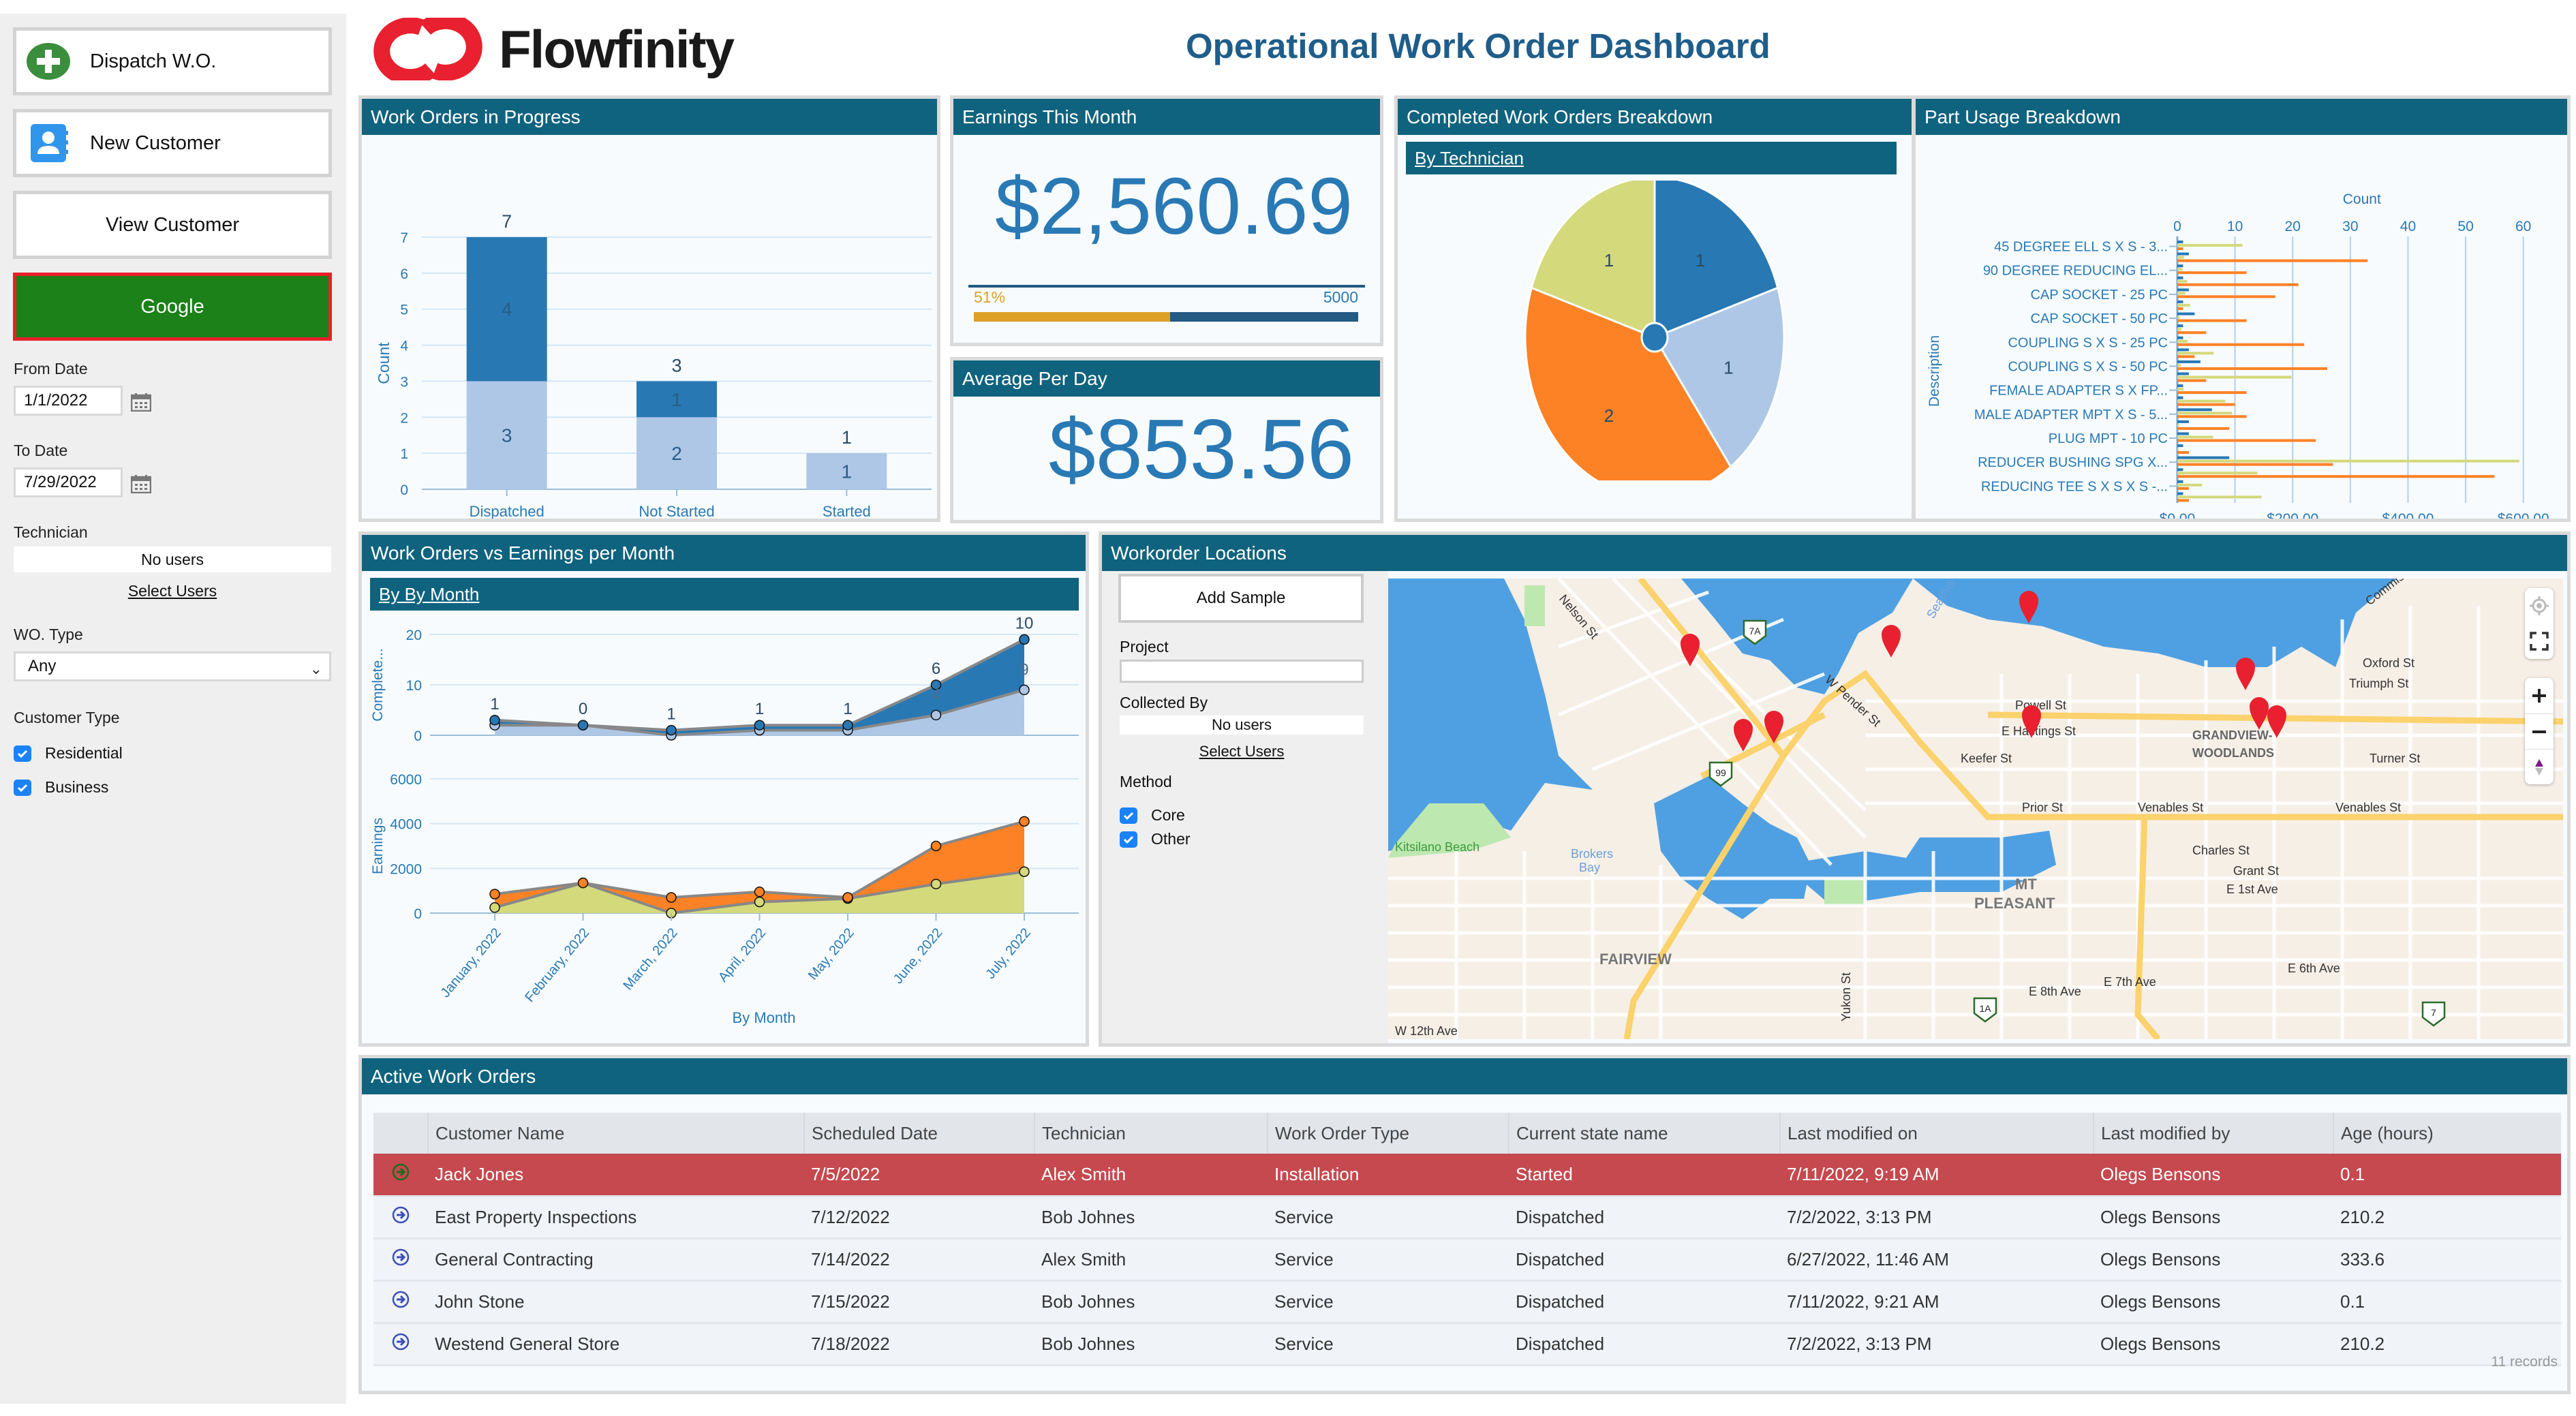 The width and height of the screenshot is (2576, 1416). What do you see at coordinates (1155, 839) in the screenshot?
I see `other-checkbox: Other` at bounding box center [1155, 839].